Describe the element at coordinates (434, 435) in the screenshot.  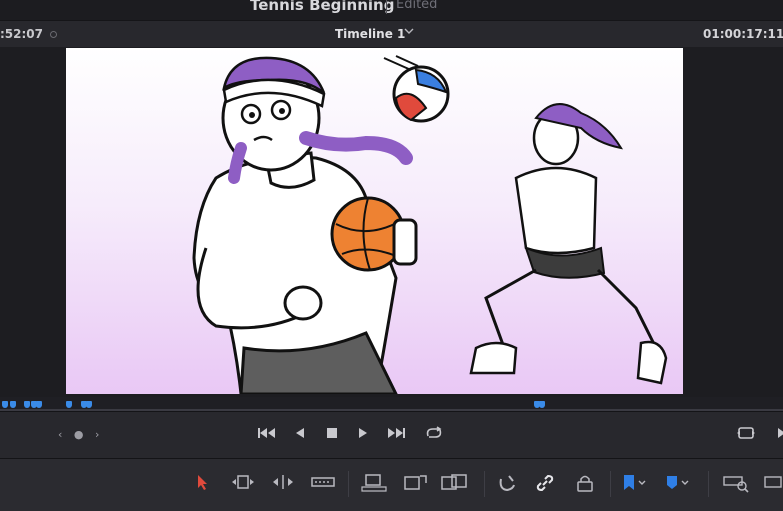
I see `loop-icon` at that location.